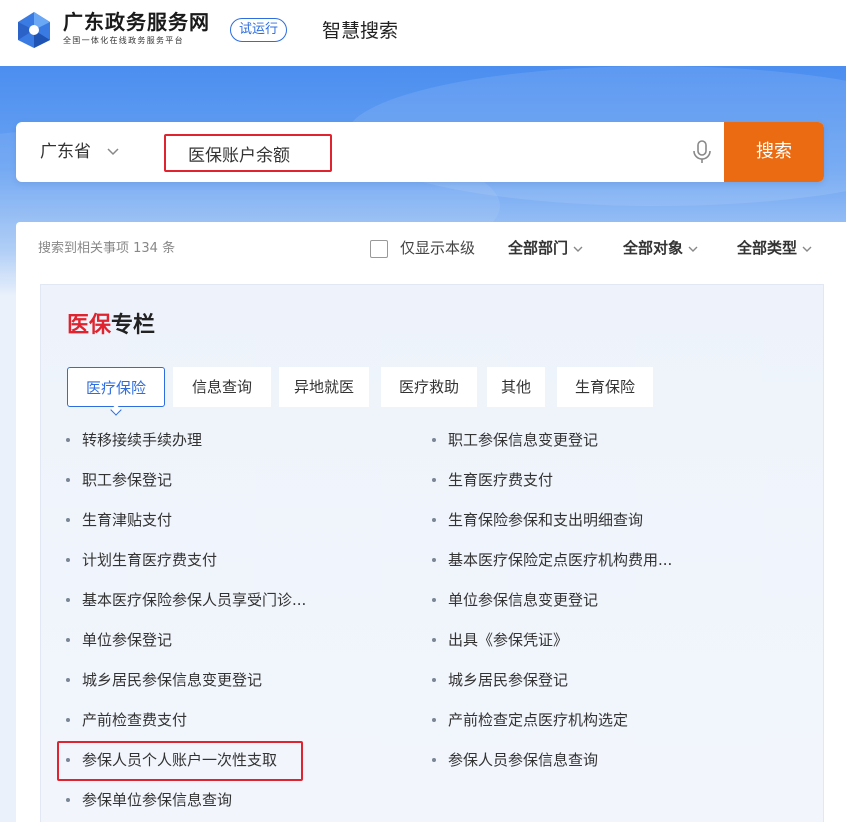 Image resolution: width=846 pixels, height=822 pixels. What do you see at coordinates (423, 33) in the screenshot?
I see `site-header: 广东政务服务网 全国一体化在线政务服务平台 试运行 智慧搜索` at bounding box center [423, 33].